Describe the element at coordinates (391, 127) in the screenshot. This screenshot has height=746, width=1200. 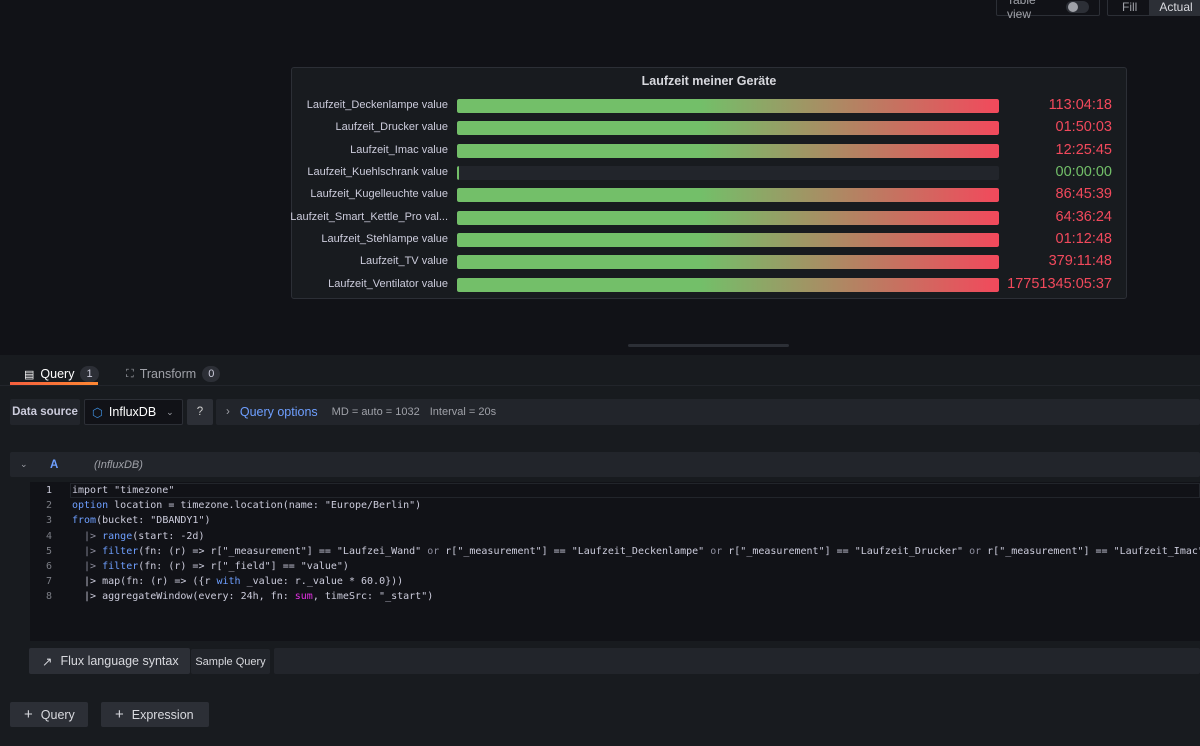
I see `bar-label: Laufzeit_Drucker value` at that location.